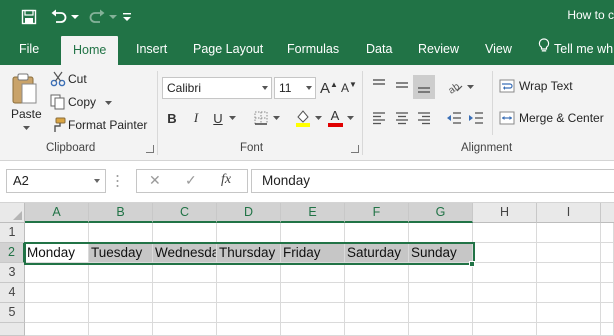 The image size is (614, 336). Describe the element at coordinates (313, 253) in the screenshot. I see `cell: Friday` at that location.